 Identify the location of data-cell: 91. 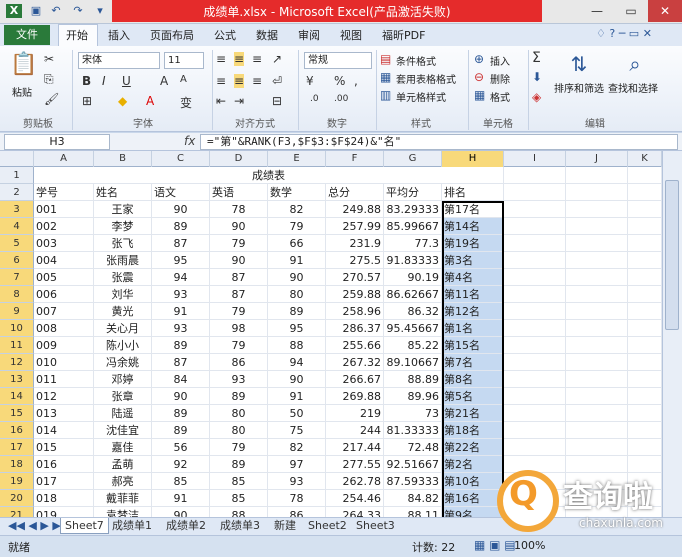
(181, 498).